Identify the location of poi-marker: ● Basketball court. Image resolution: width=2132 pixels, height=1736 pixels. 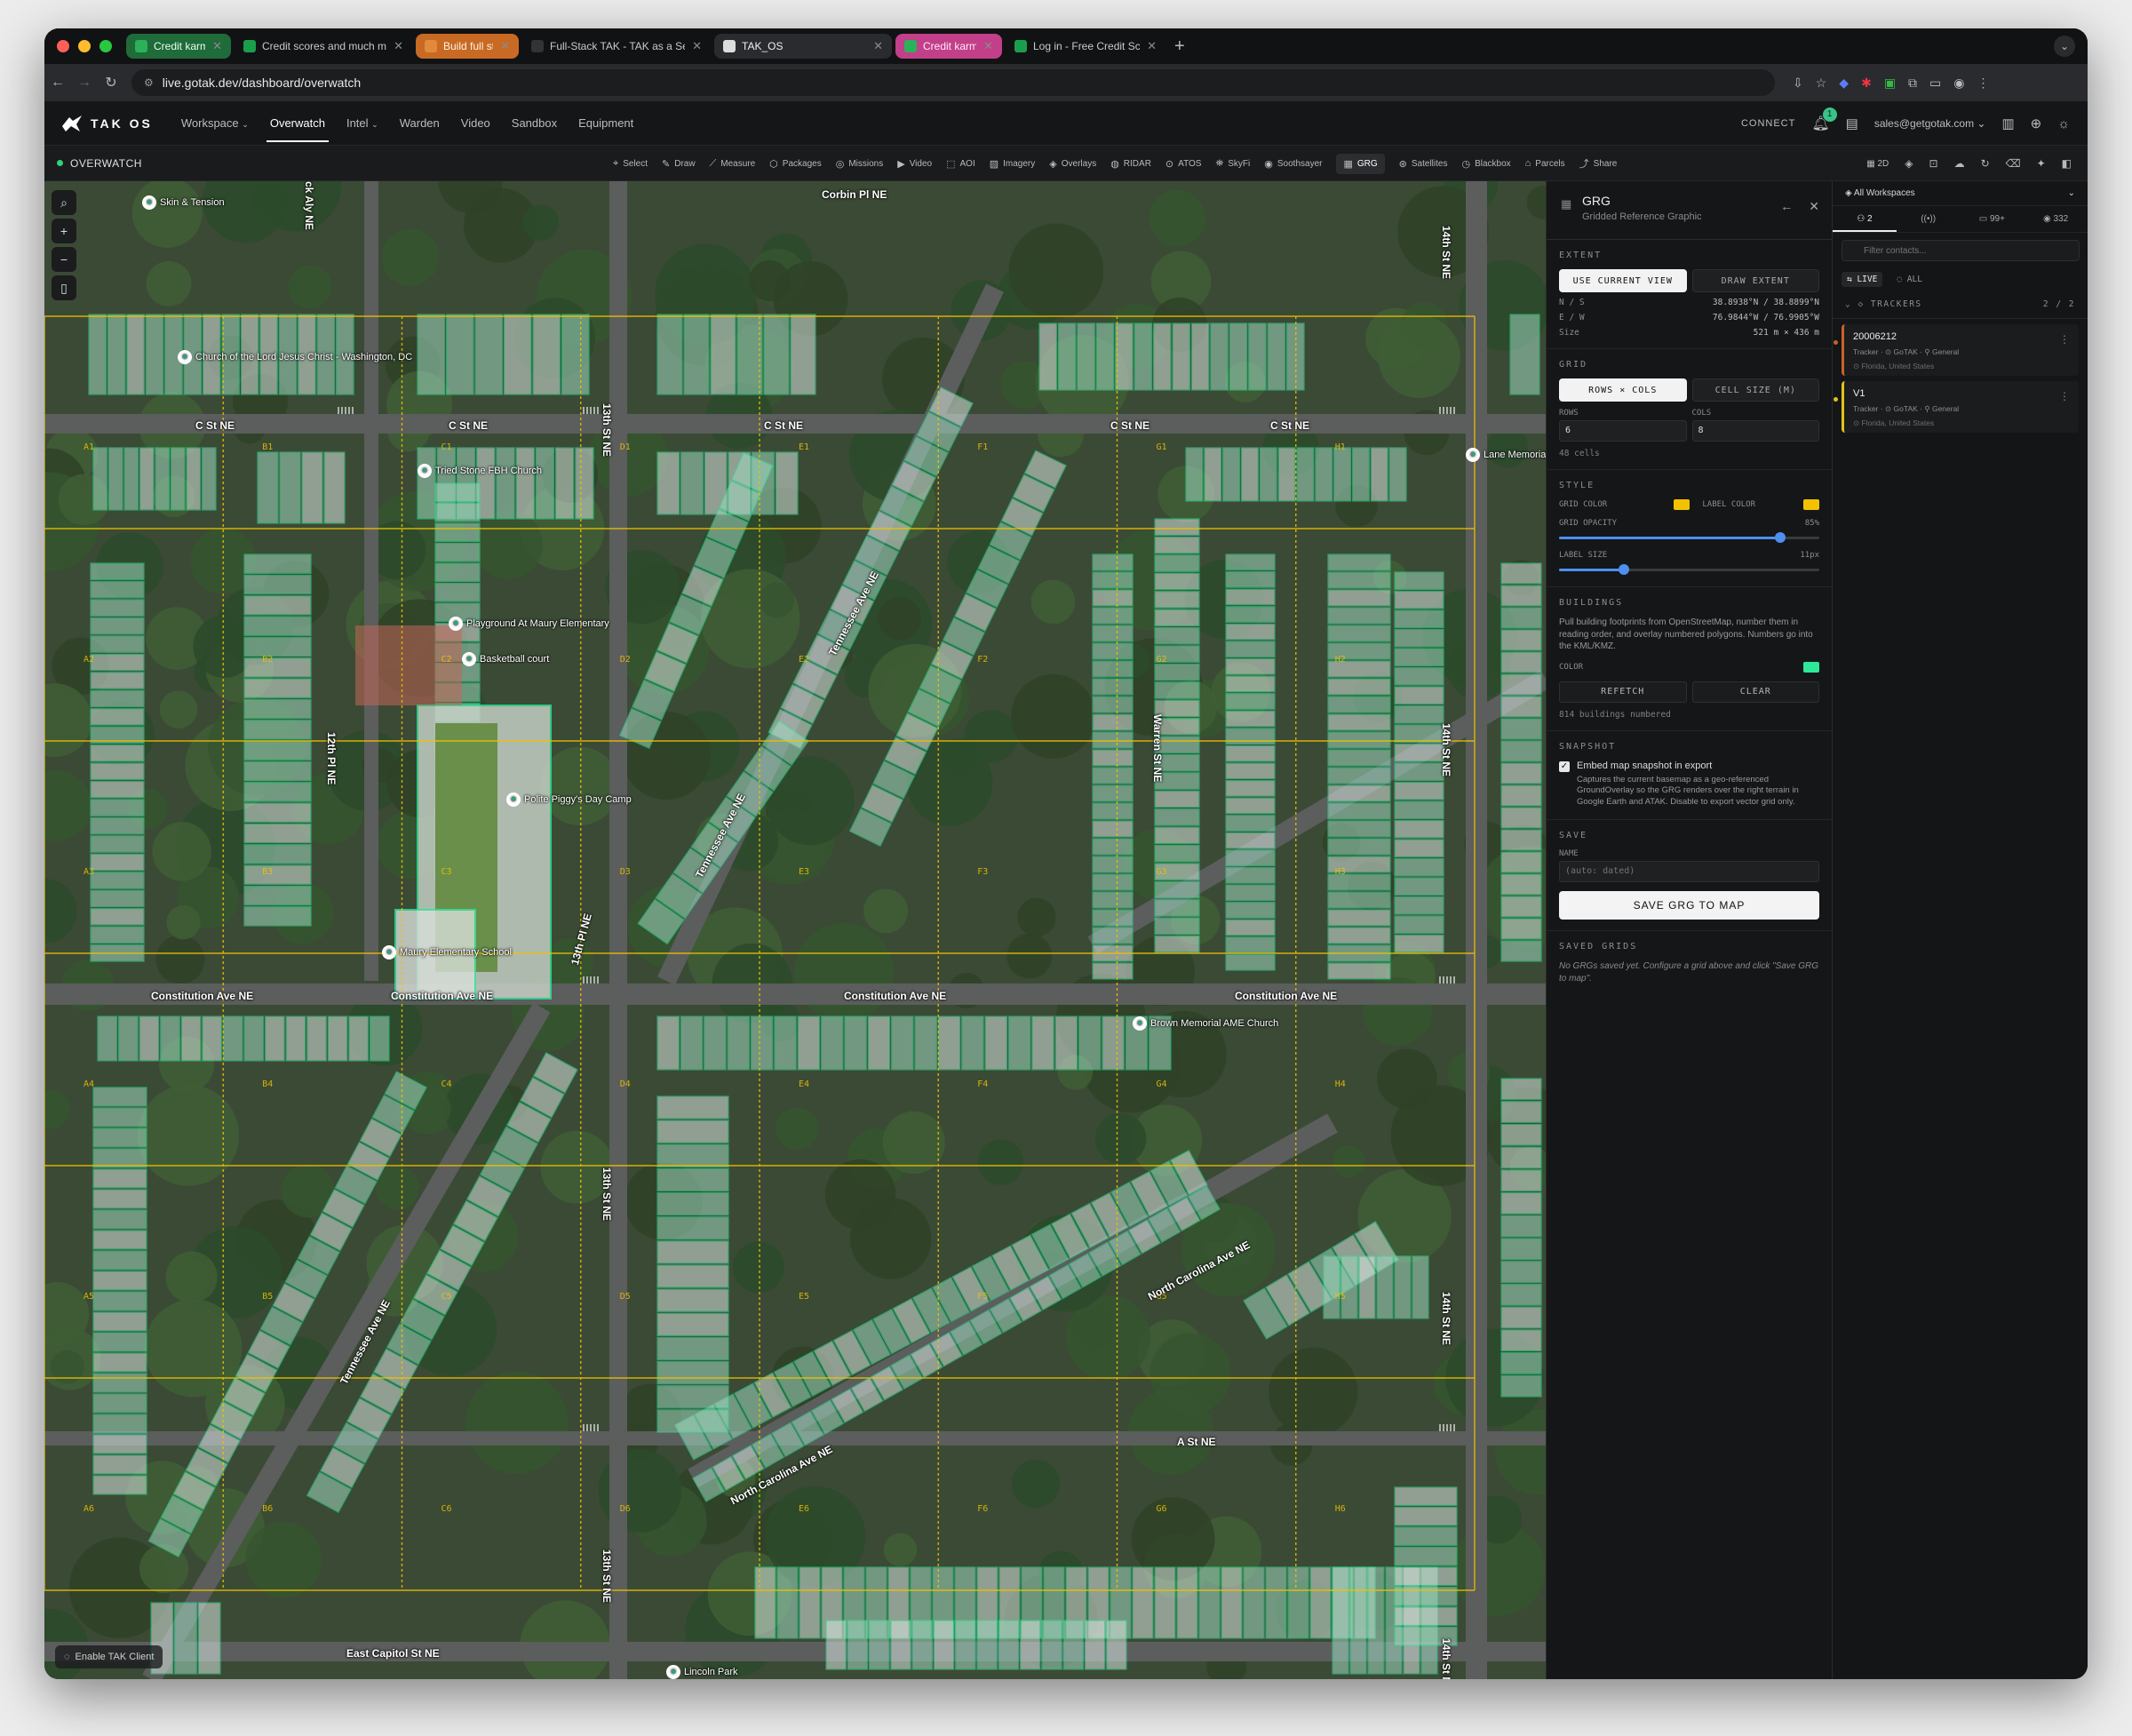
(505, 659).